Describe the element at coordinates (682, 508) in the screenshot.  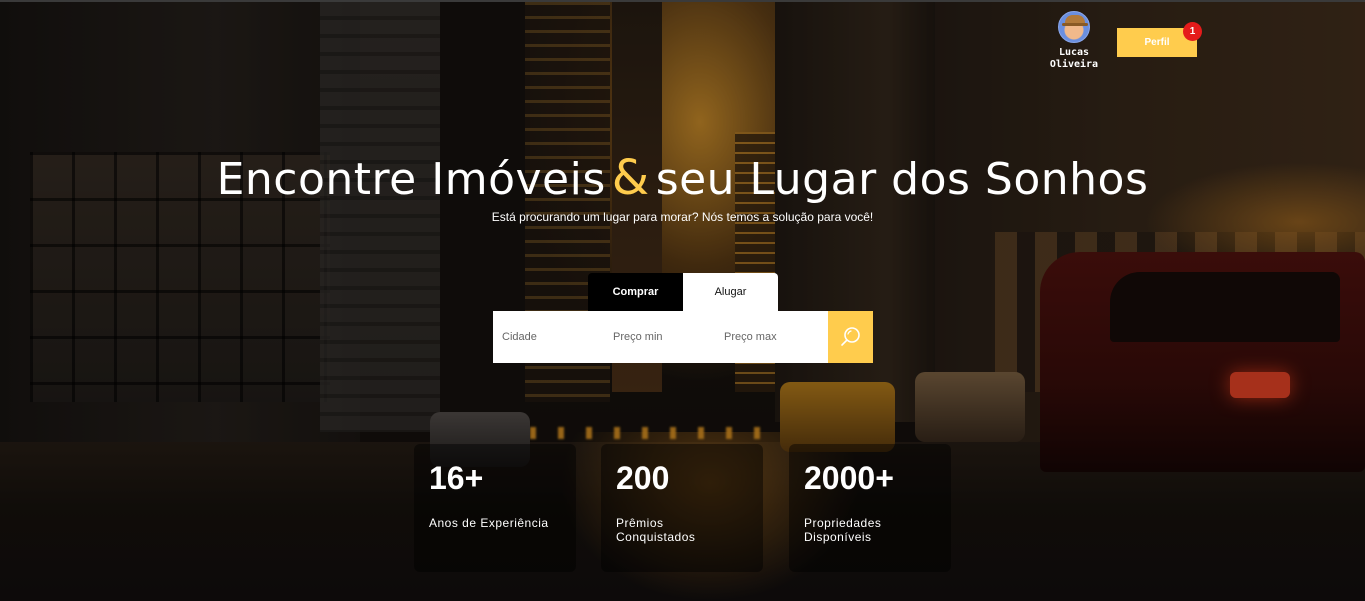
I see `stat-card: 200 Prêmios Conquistados` at that location.